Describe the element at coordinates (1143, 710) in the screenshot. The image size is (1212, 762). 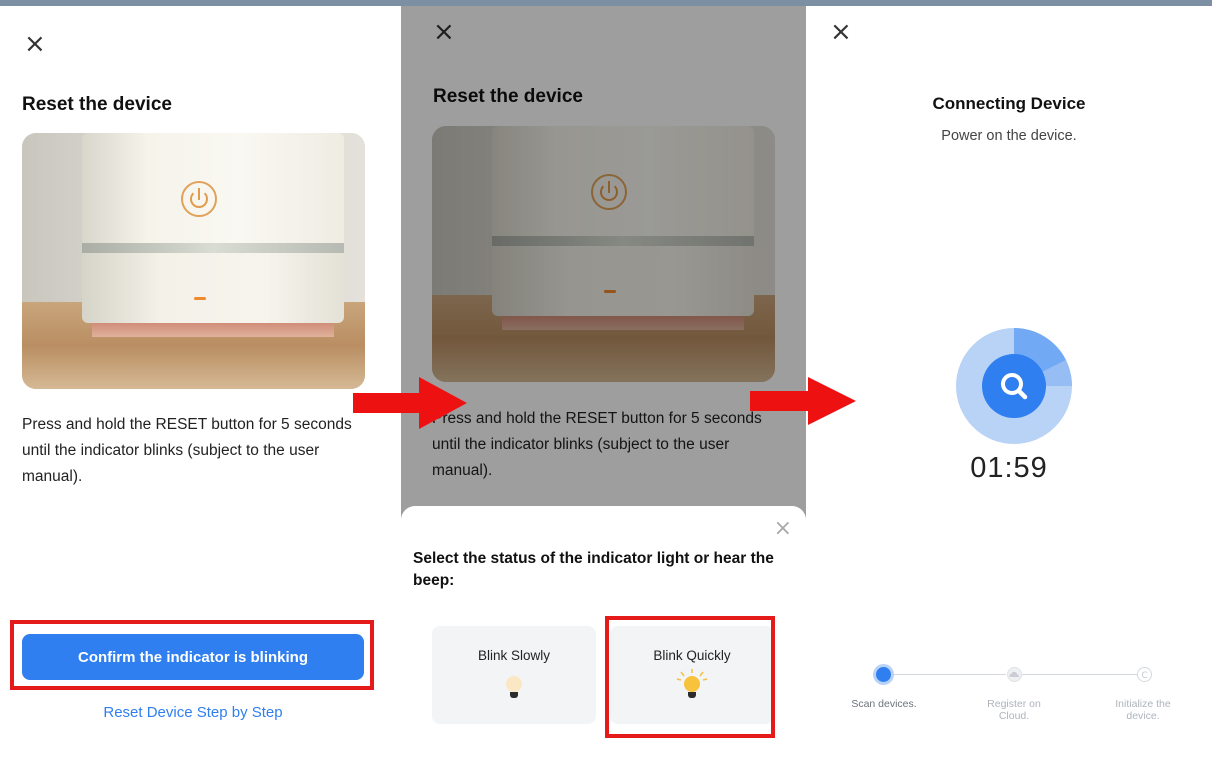
I see `step-label-initialize: Initialize the device.` at that location.